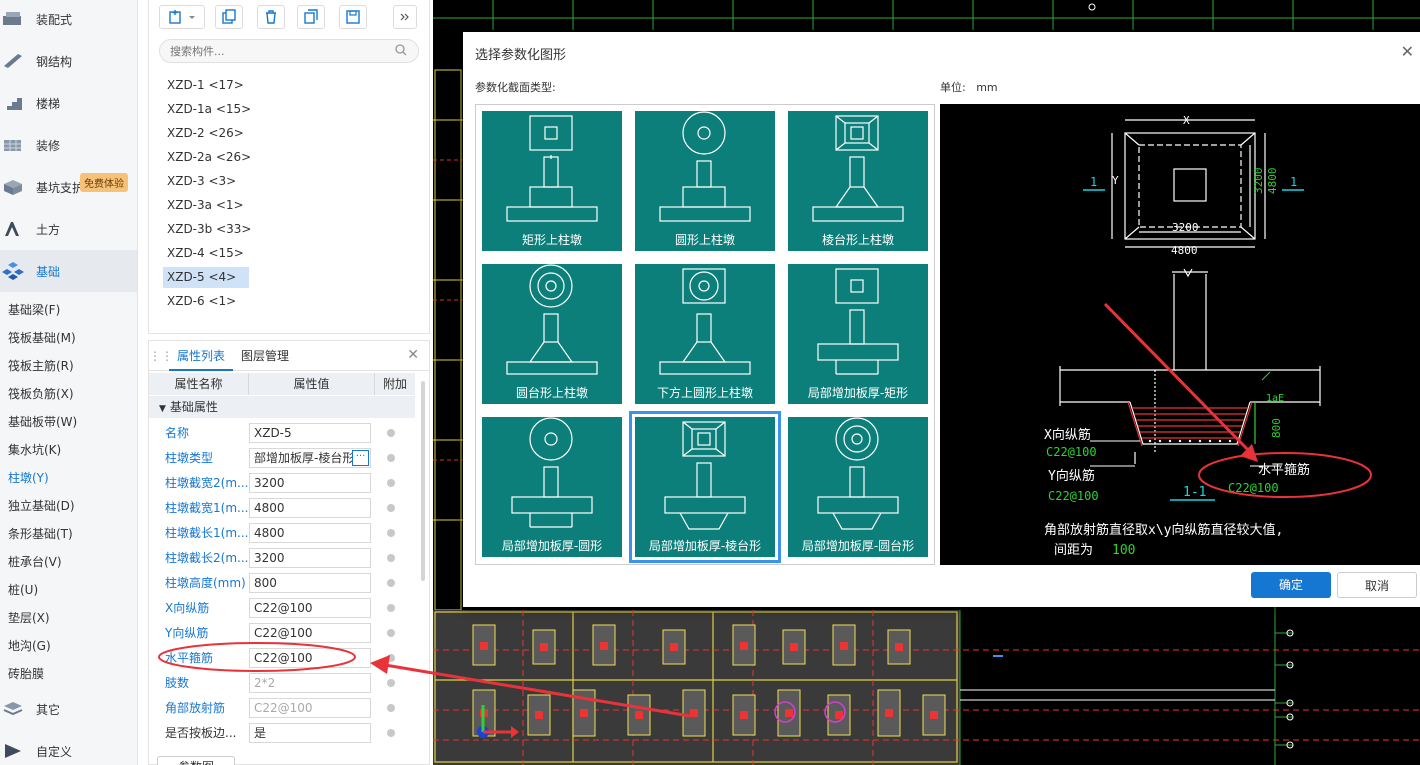 This screenshot has height=765, width=1420. I want to click on copy-icon, so click(229, 17).